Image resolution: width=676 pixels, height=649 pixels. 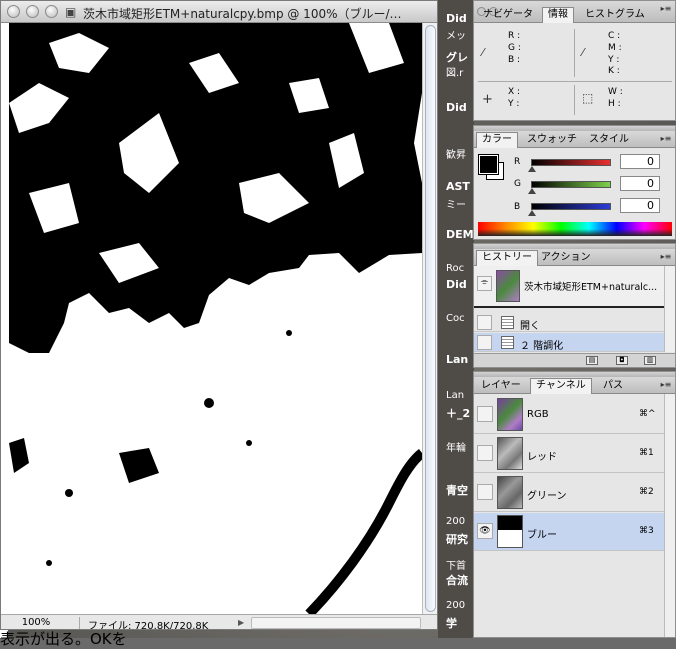 I want to click on history-panel-menu-icon: ▸≡, so click(x=666, y=257).